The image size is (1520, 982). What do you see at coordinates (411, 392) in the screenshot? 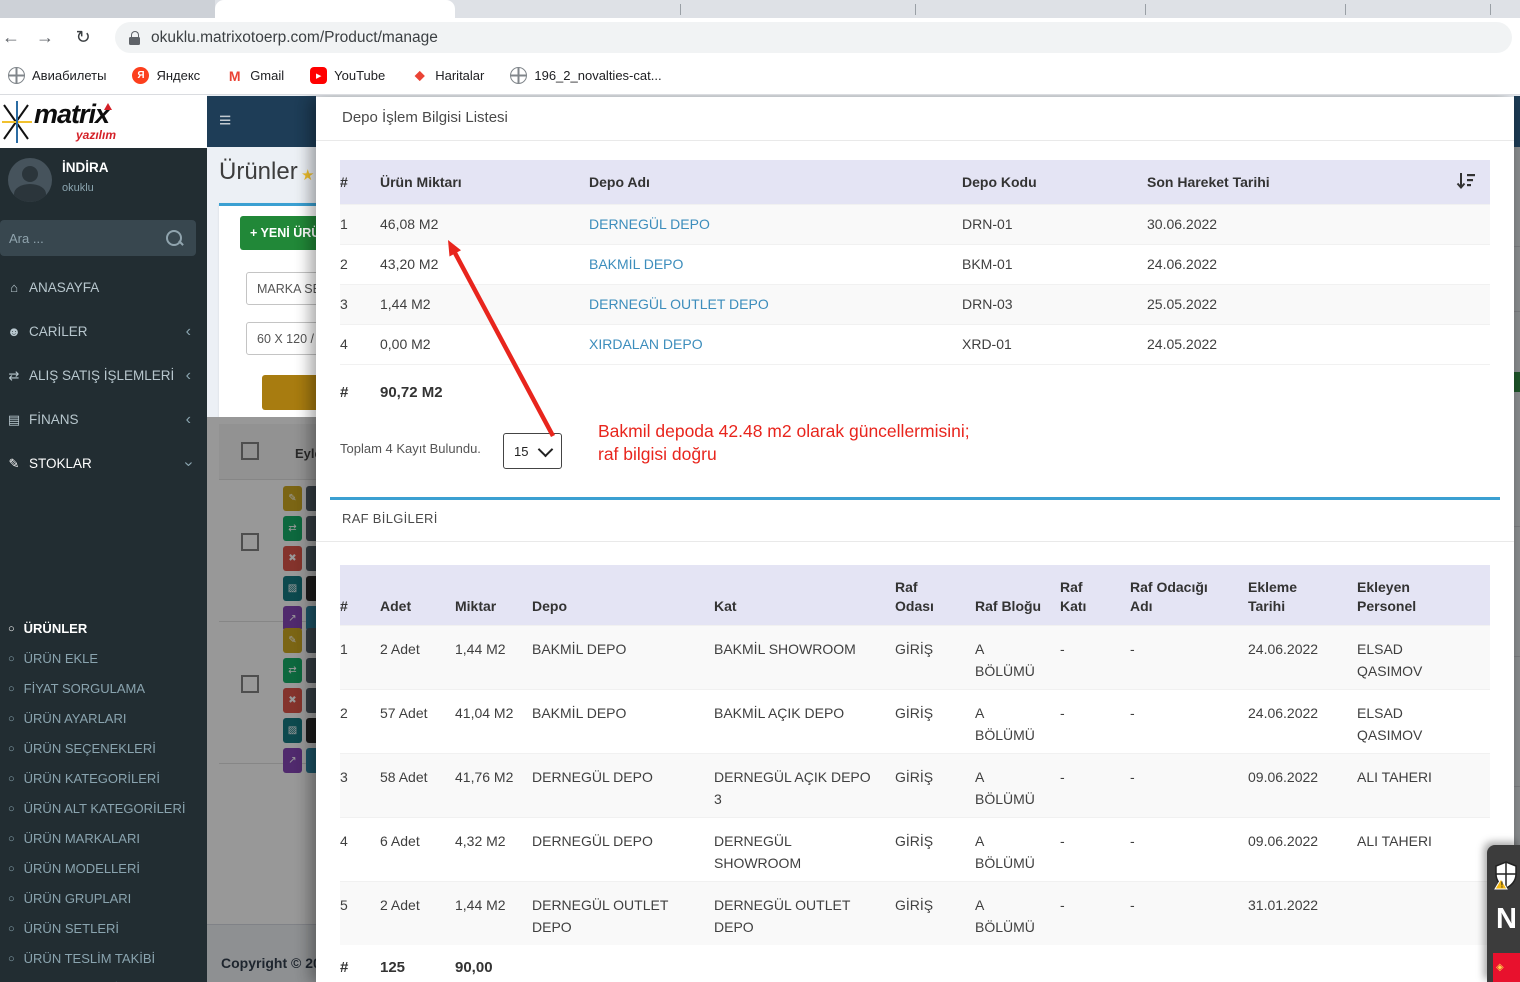
I see `depot-total-value: 90,72 M2` at bounding box center [411, 392].